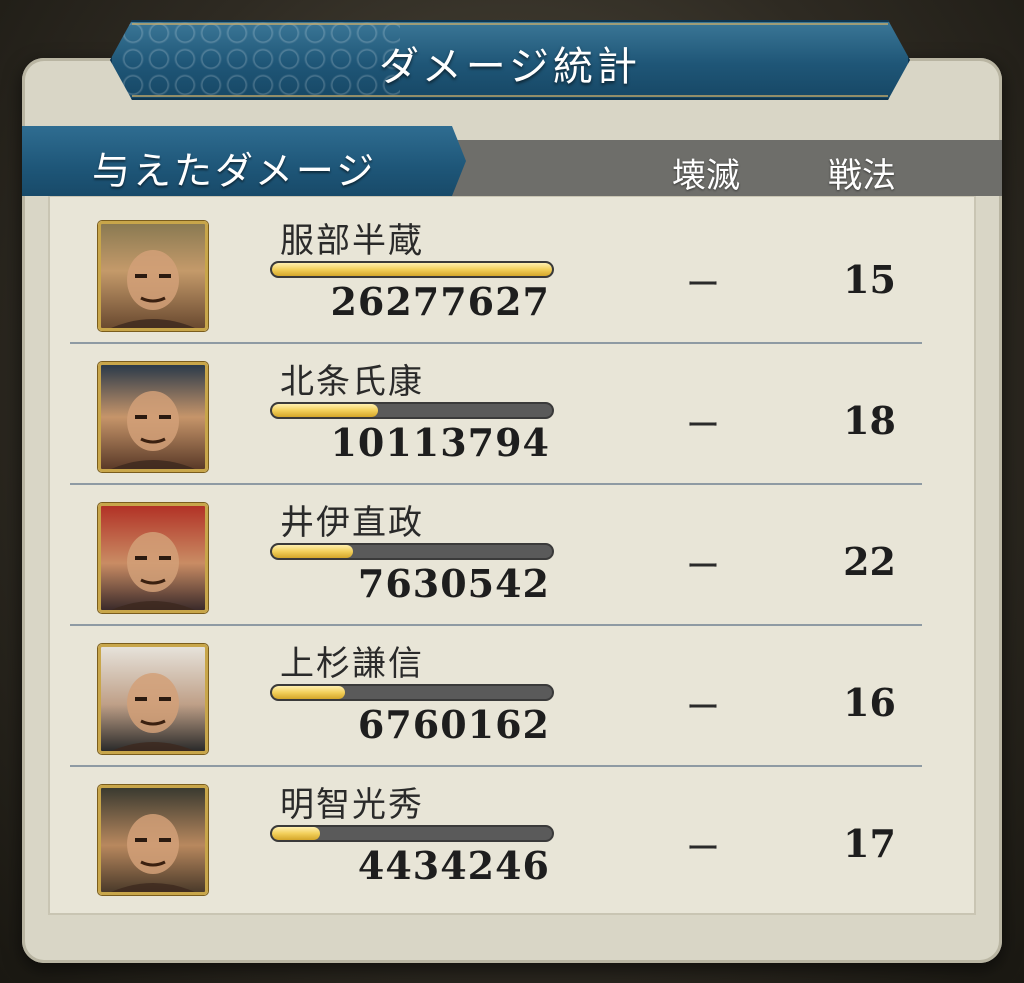 Image resolution: width=1024 pixels, height=983 pixels. What do you see at coordinates (352, 382) in the screenshot?
I see `general-name: 北条氏康` at bounding box center [352, 382].